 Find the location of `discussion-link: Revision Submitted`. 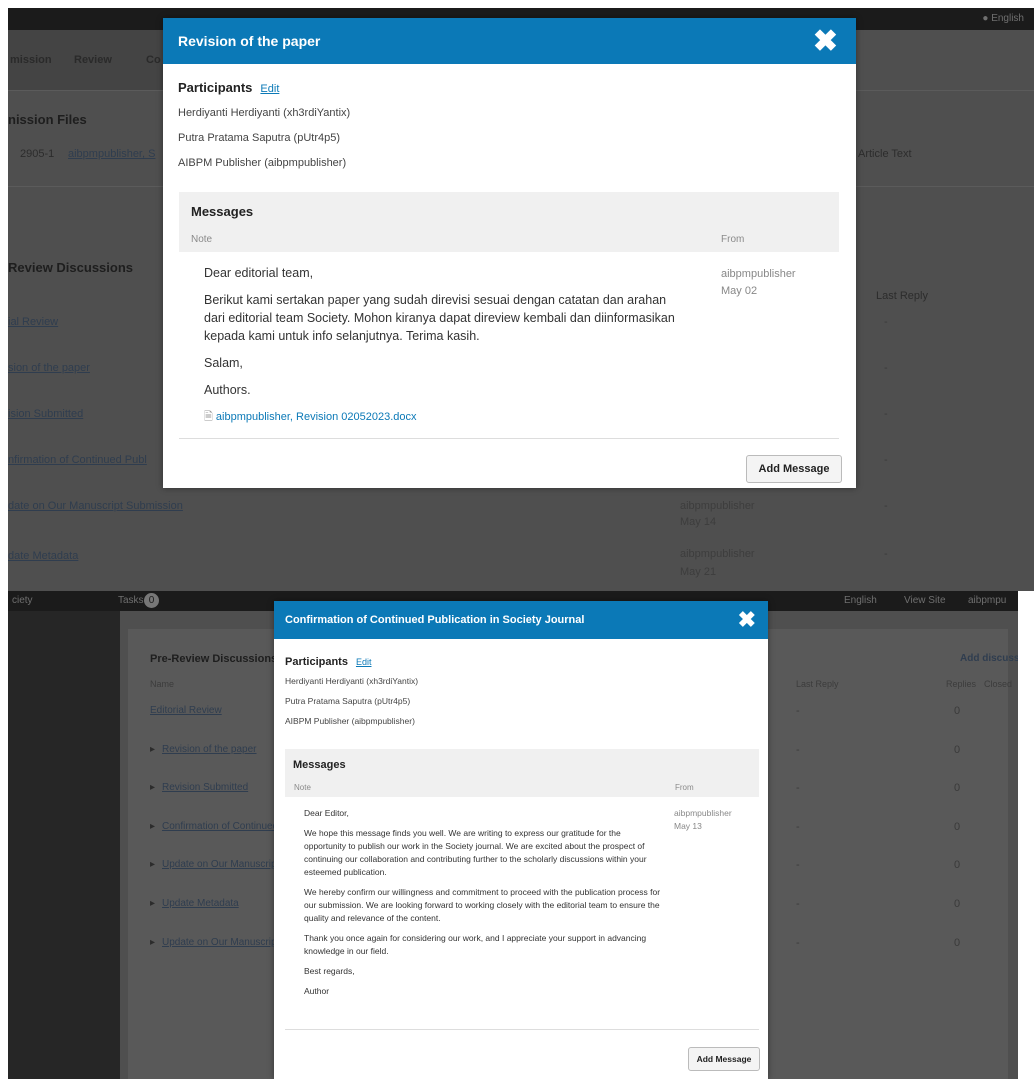

discussion-link: Revision Submitted is located at coordinates (205, 787).